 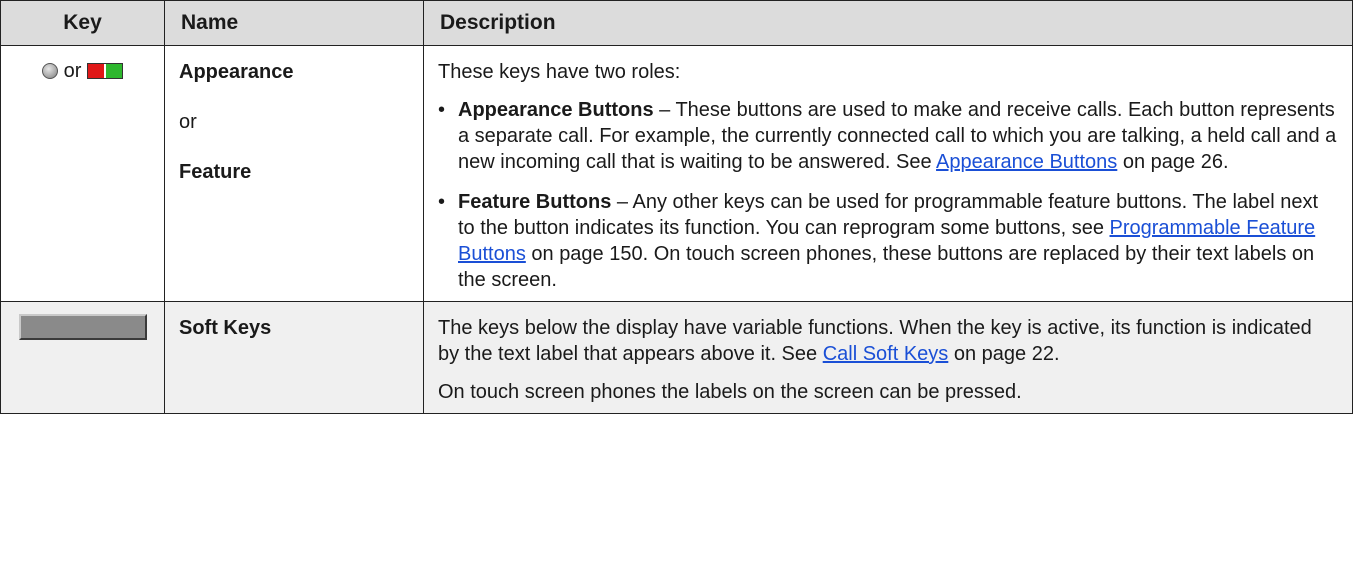 What do you see at coordinates (215, 172) in the screenshot?
I see `name-feature: Feature` at bounding box center [215, 172].